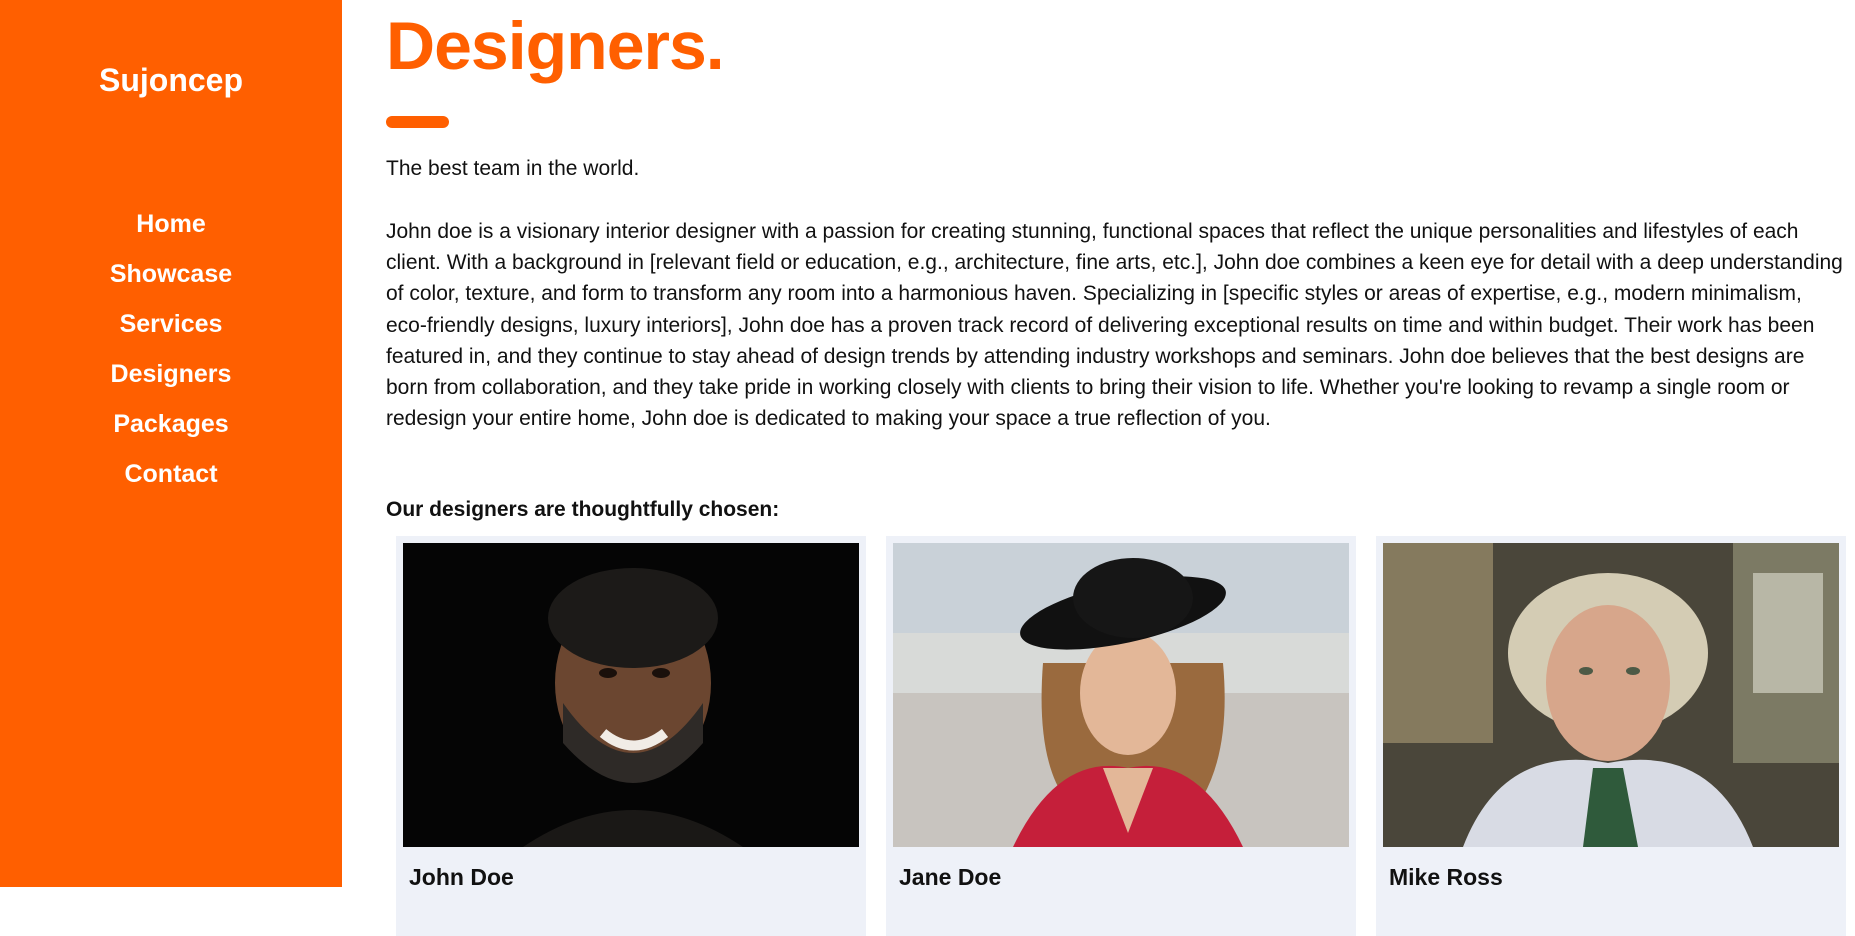 The width and height of the screenshot is (1855, 936). What do you see at coordinates (171, 379) in the screenshot?
I see `nav-item-designers: Designers` at bounding box center [171, 379].